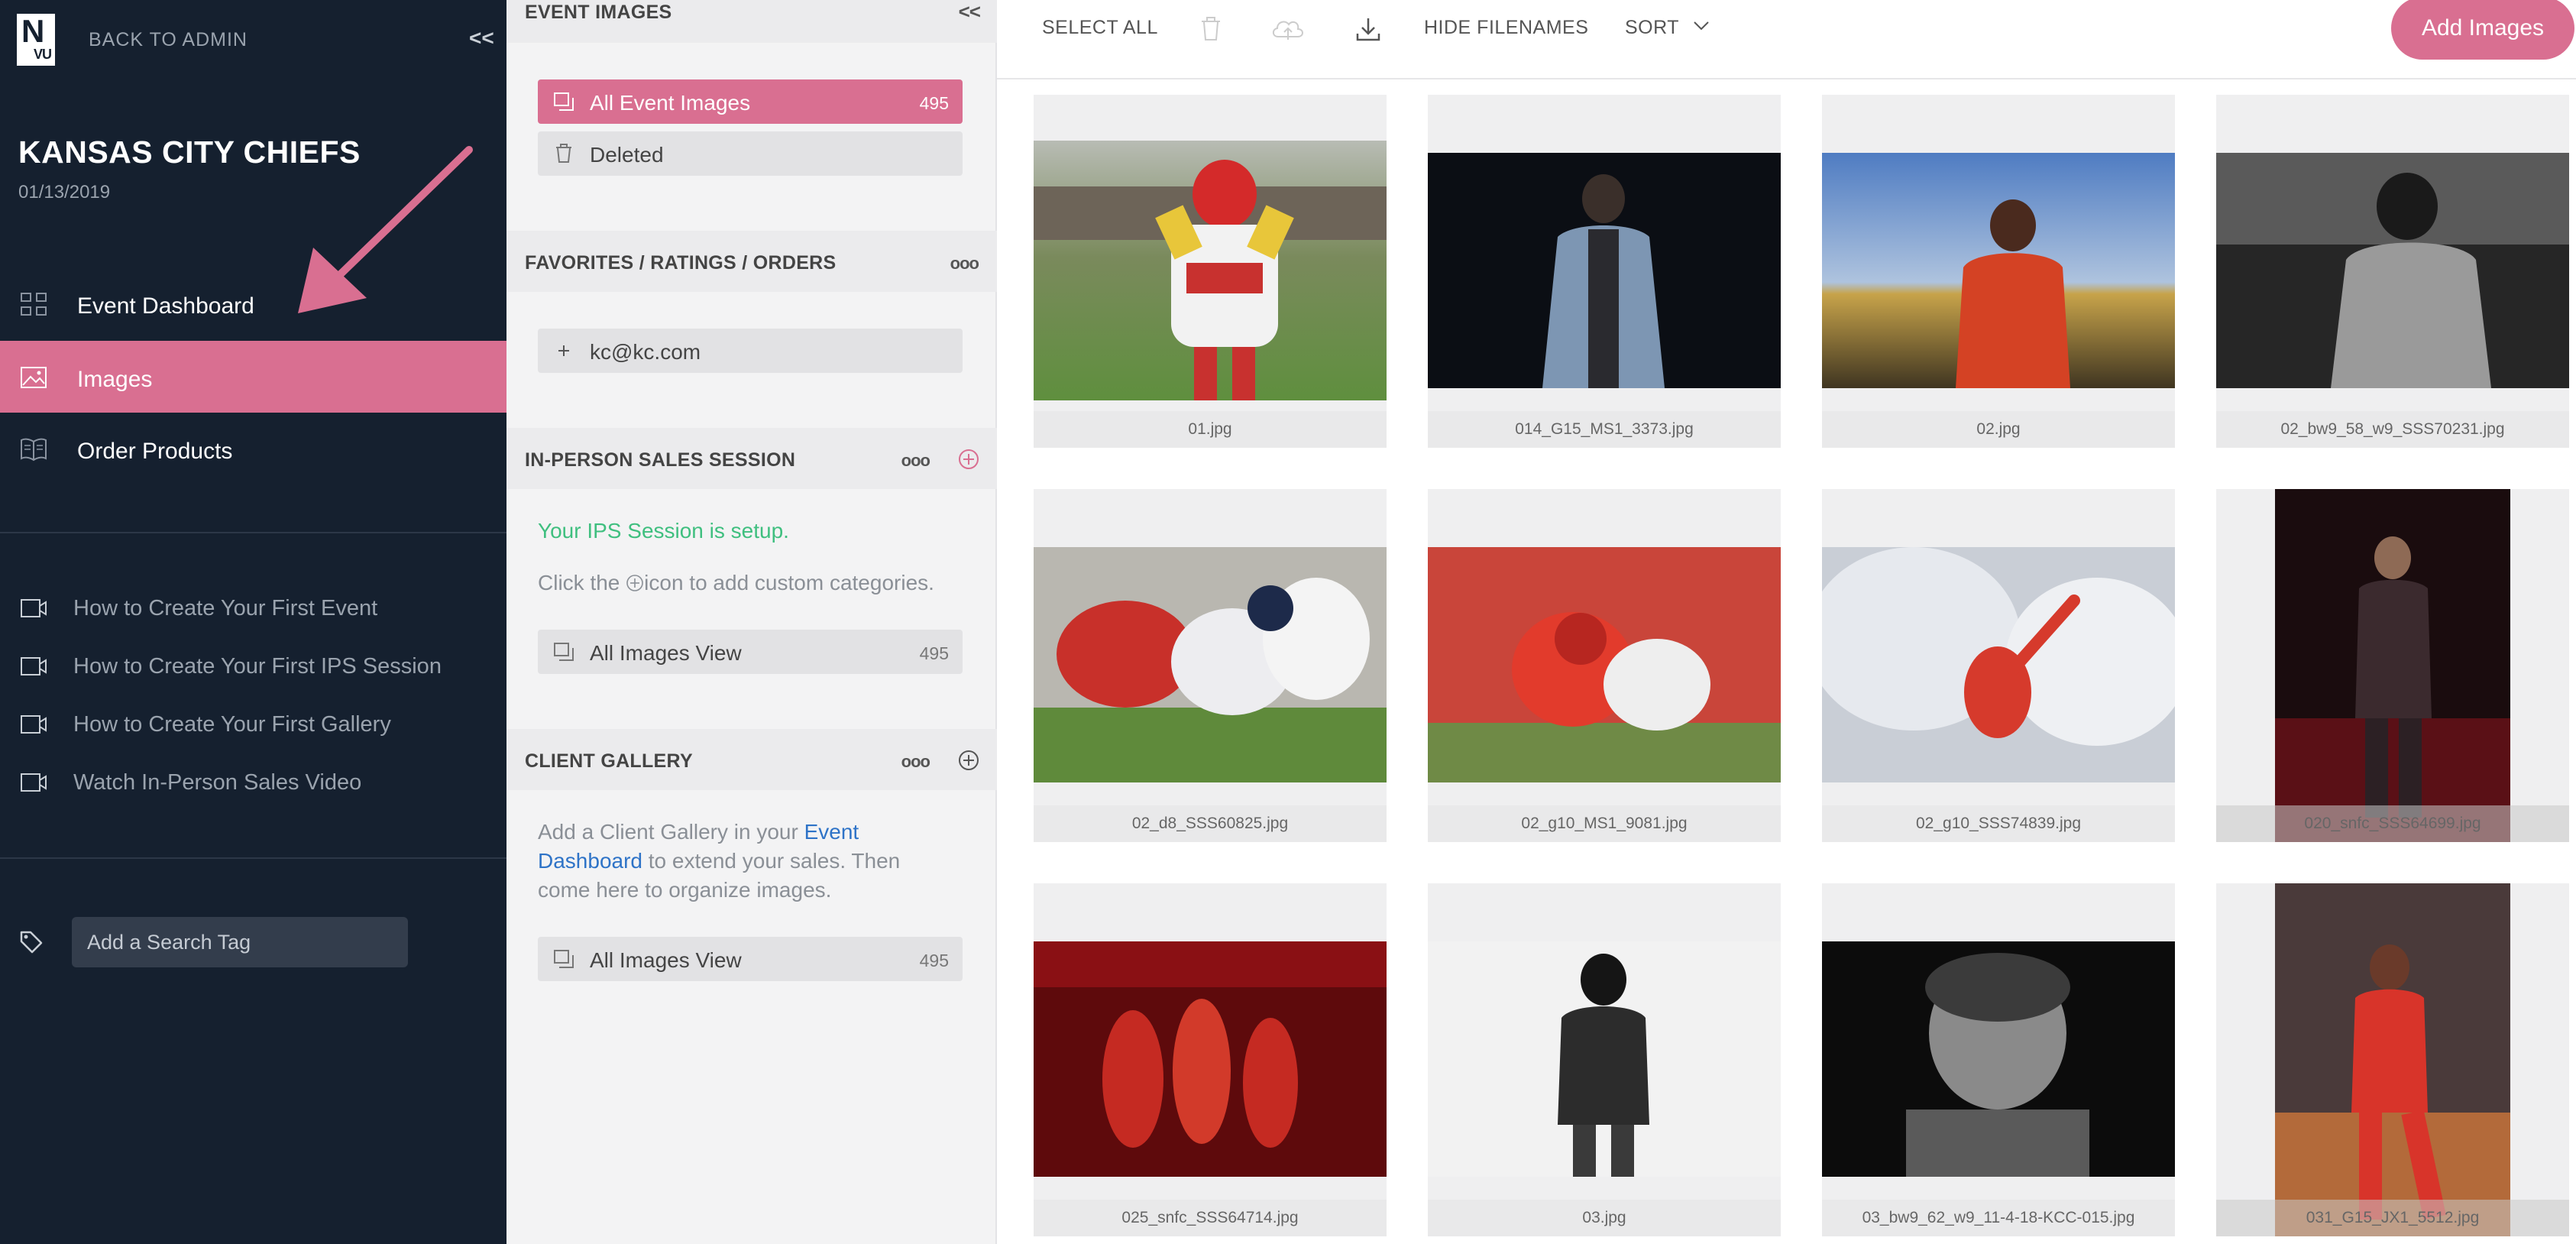 The image size is (2576, 1244). What do you see at coordinates (115, 379) in the screenshot?
I see `nav-item-label: Images` at bounding box center [115, 379].